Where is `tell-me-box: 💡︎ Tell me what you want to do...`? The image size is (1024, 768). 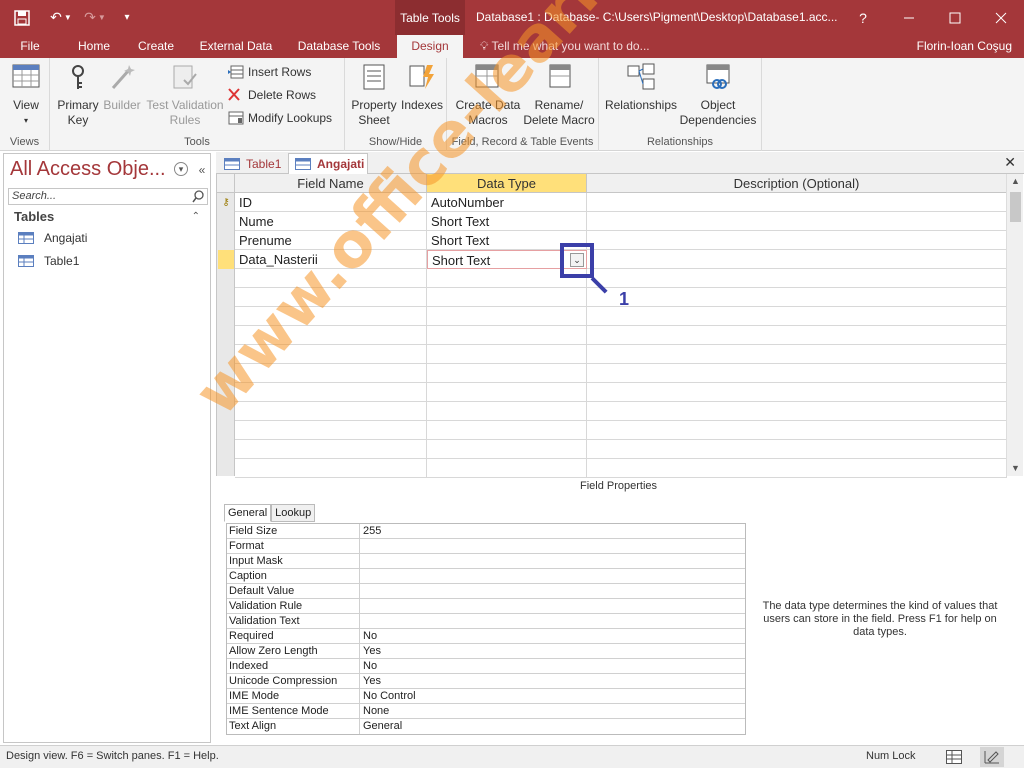
tell-me-box: 💡︎ Tell me what you want to do... is located at coordinates (565, 46).